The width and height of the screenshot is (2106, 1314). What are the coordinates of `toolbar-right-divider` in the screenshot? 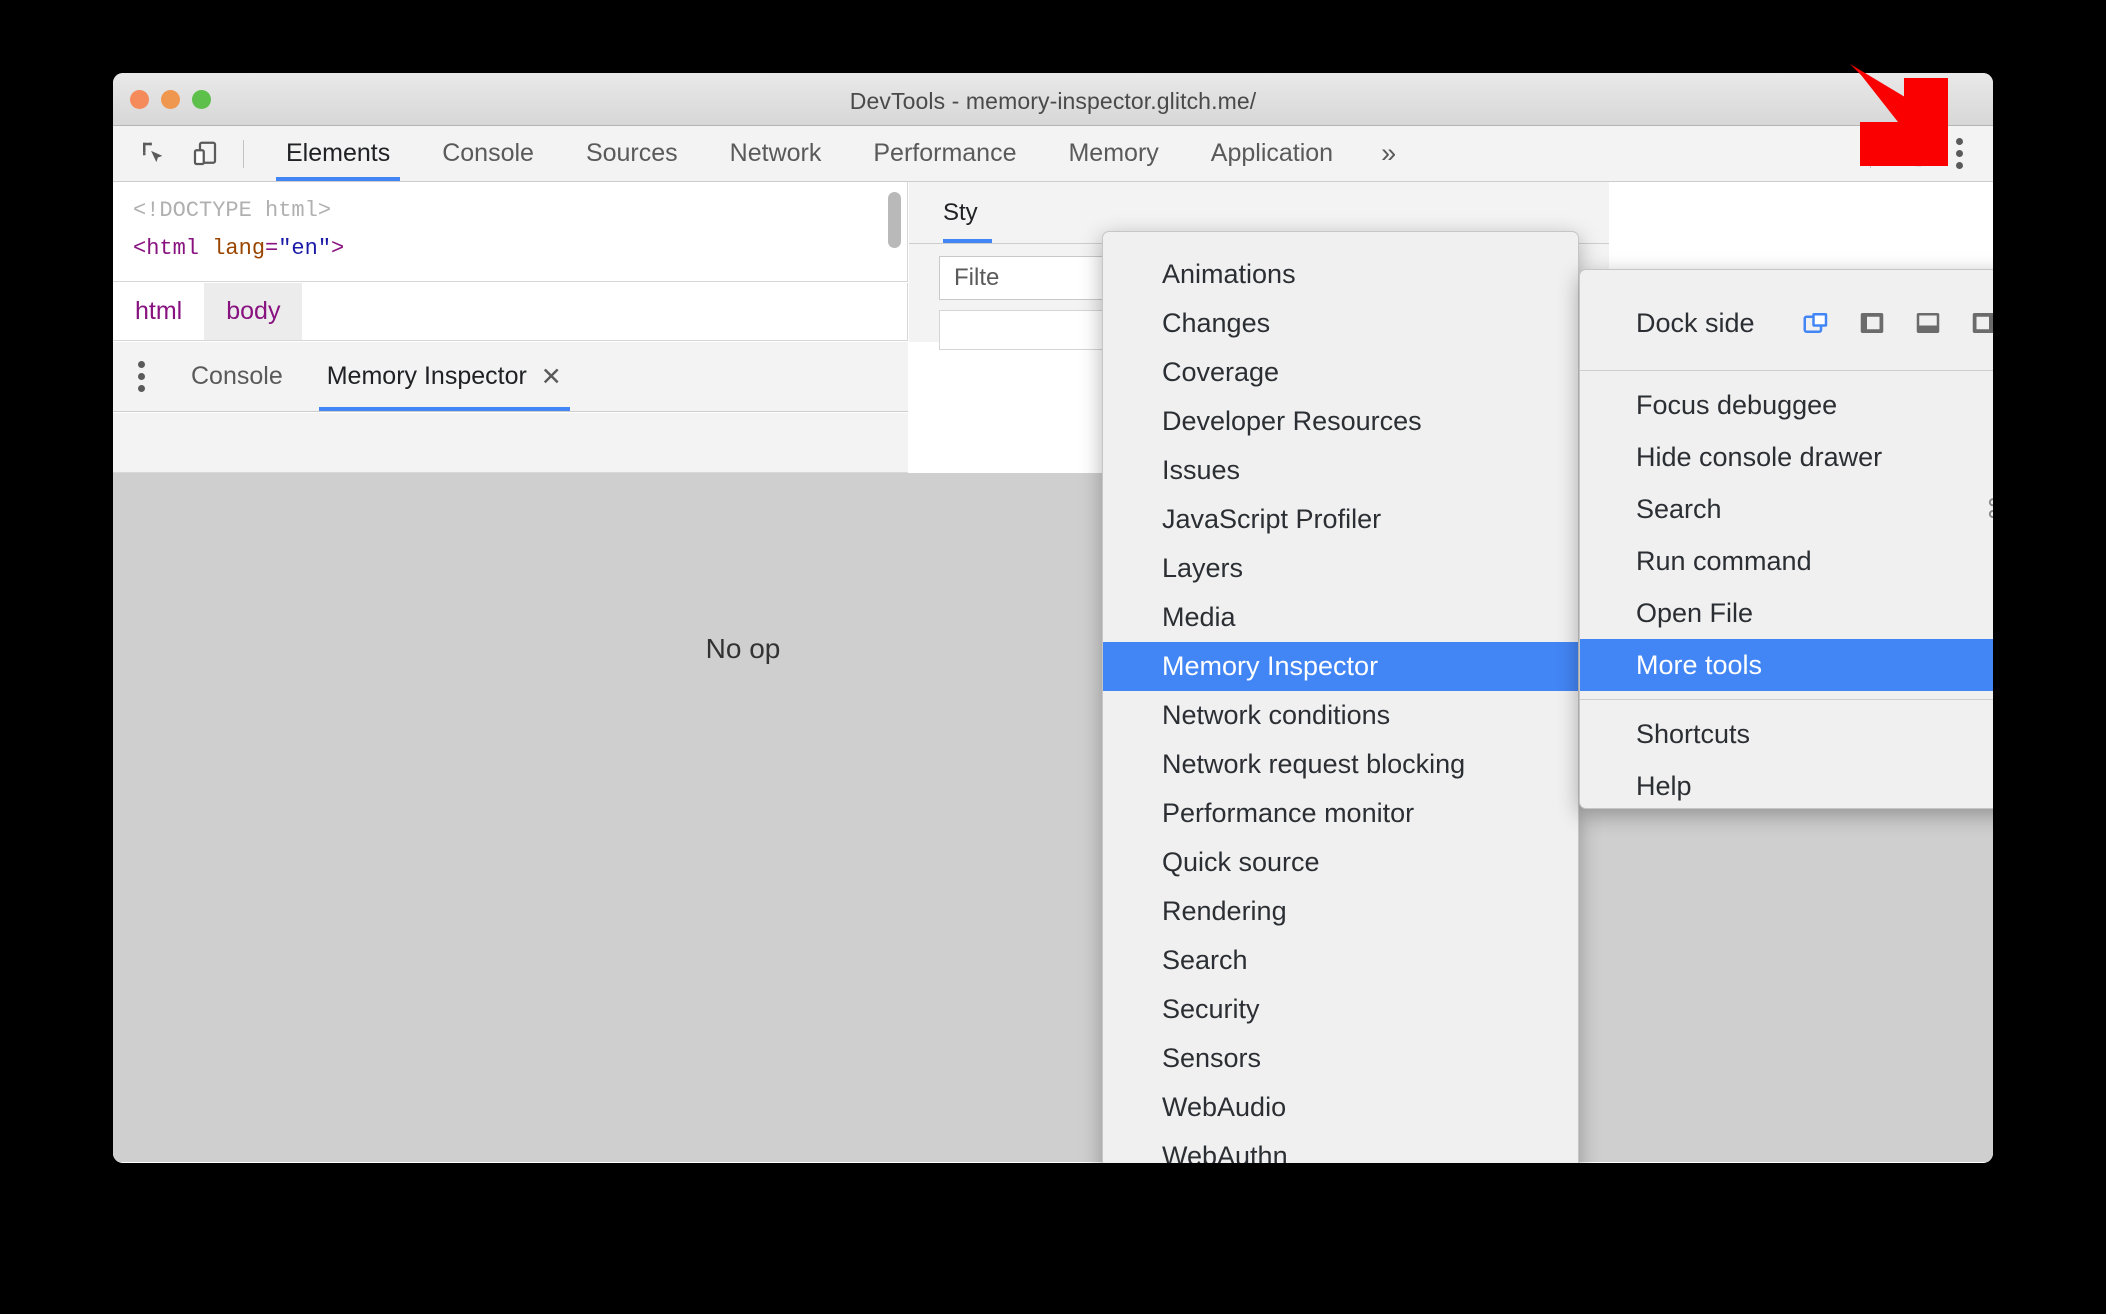 It's located at (1870, 153).